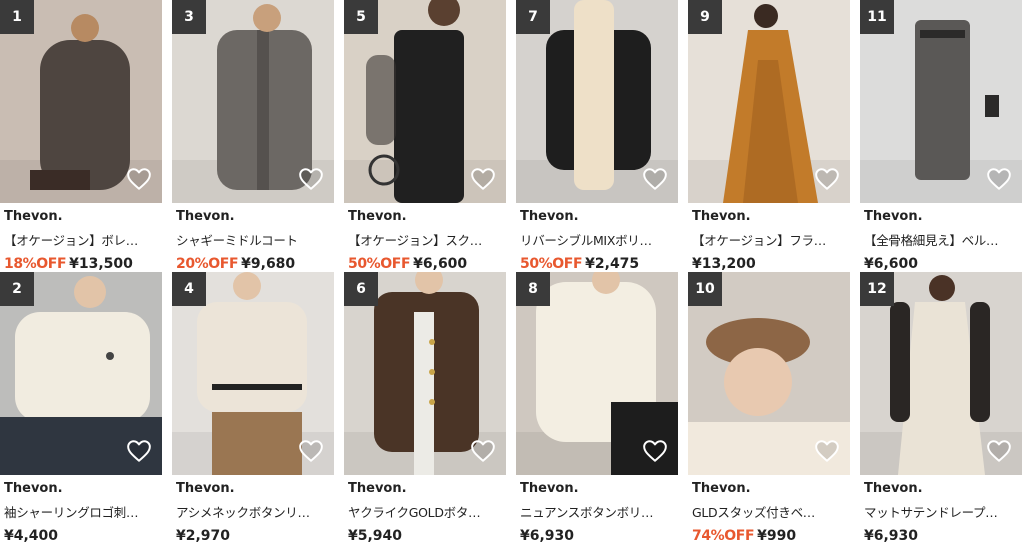 The width and height of the screenshot is (1024, 545). I want to click on product-card: 6 Thevon. ヤクライクGOLDボタ… ¥5,940, so click(425, 408).